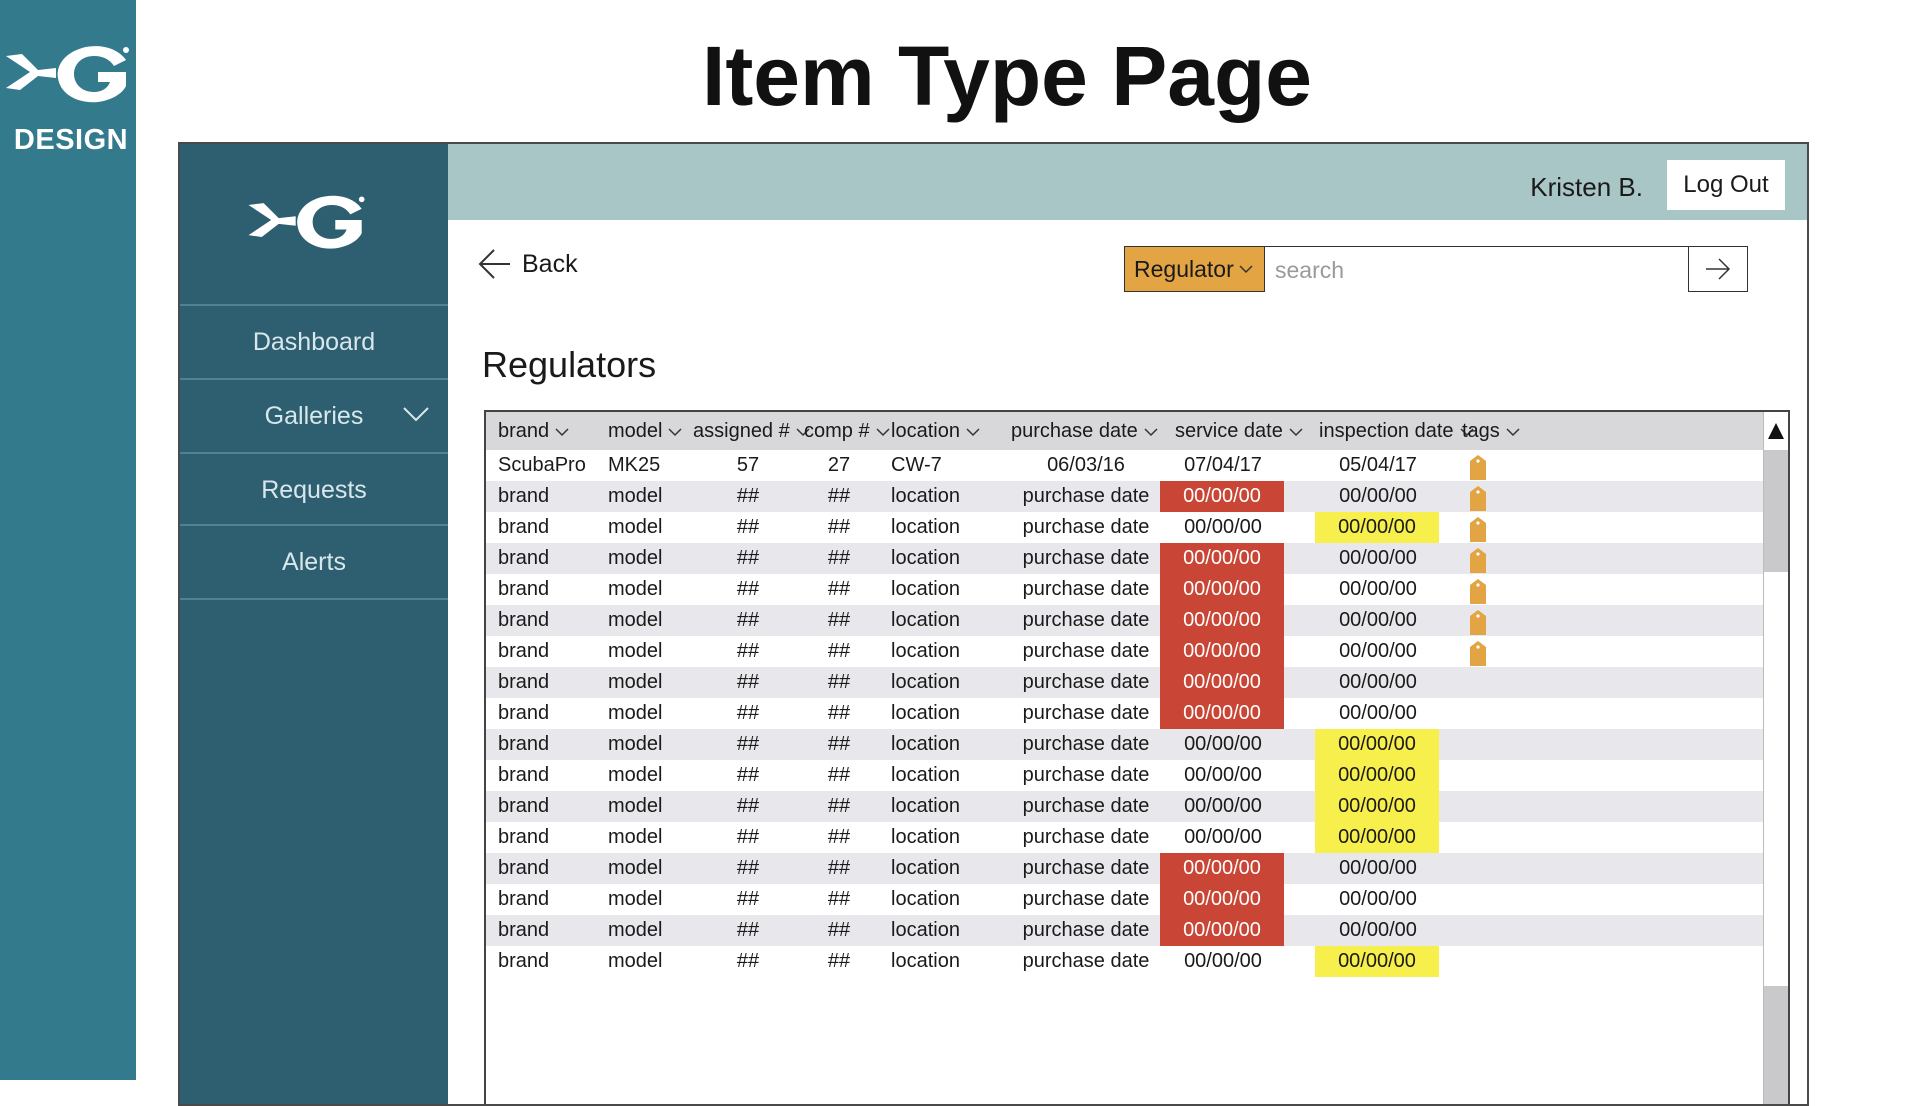  Describe the element at coordinates (1239, 431) in the screenshot. I see `column-header: service date` at that location.